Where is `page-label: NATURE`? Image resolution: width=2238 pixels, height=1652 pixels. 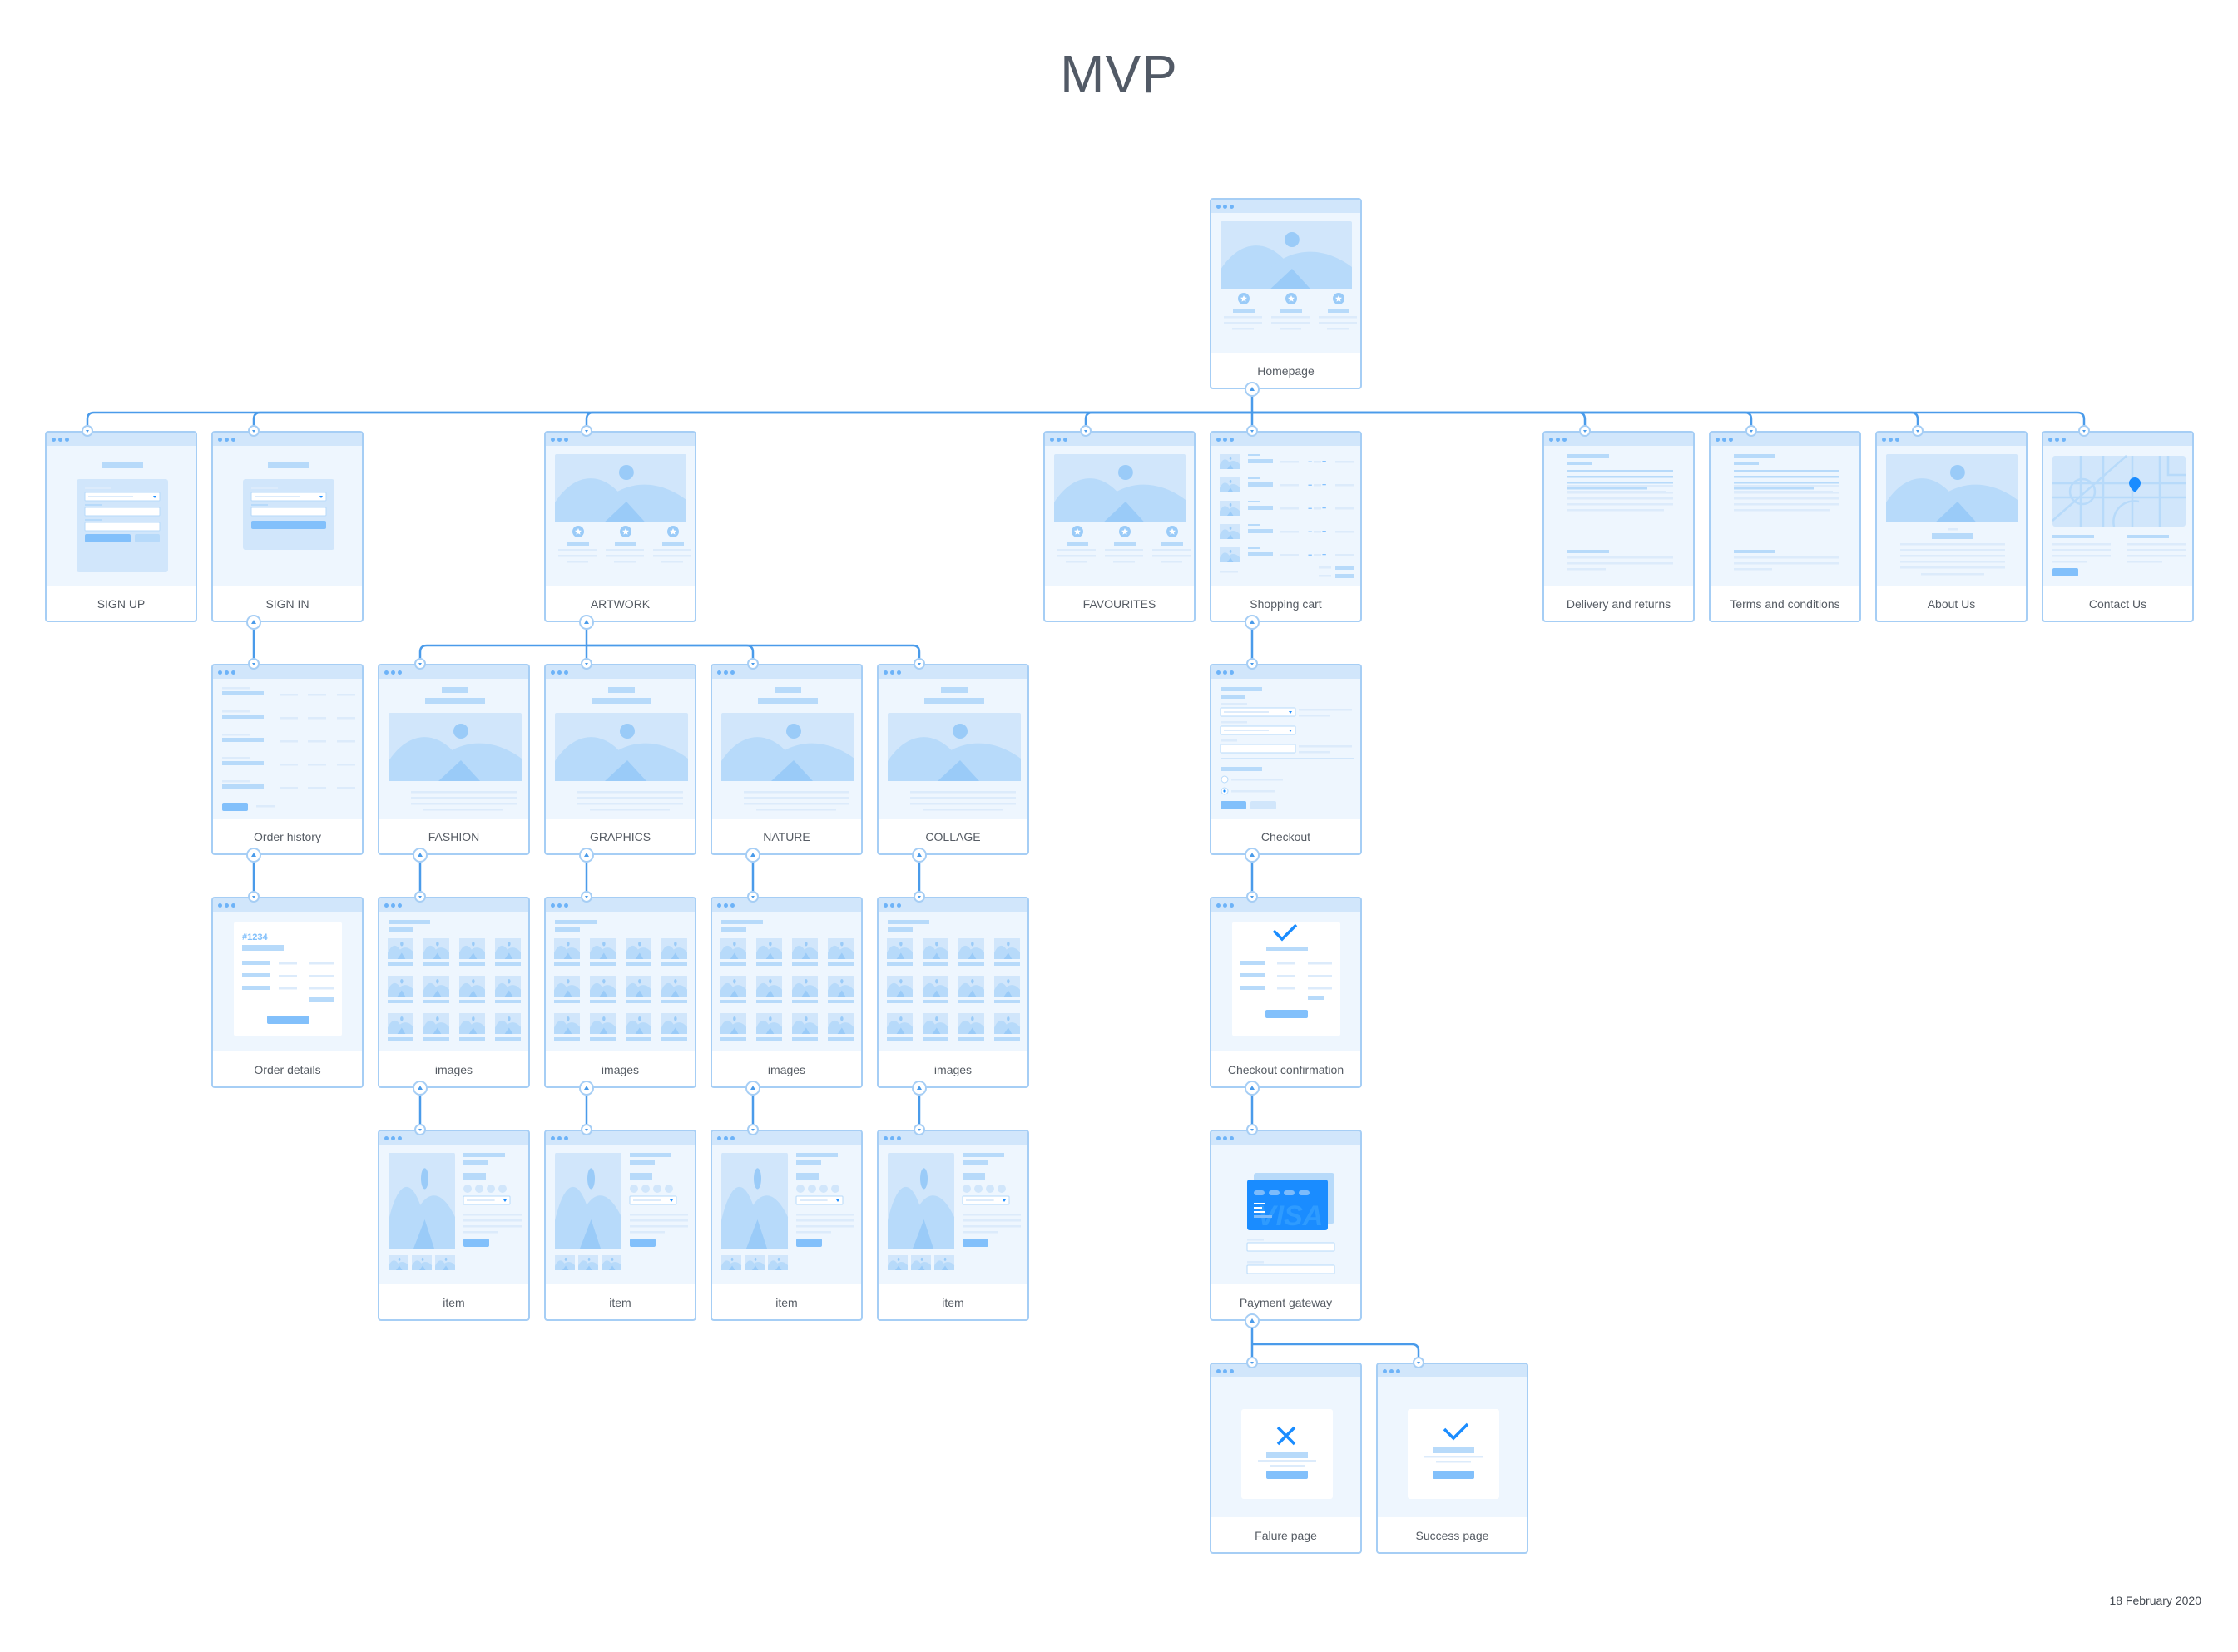 page-label: NATURE is located at coordinates (787, 836).